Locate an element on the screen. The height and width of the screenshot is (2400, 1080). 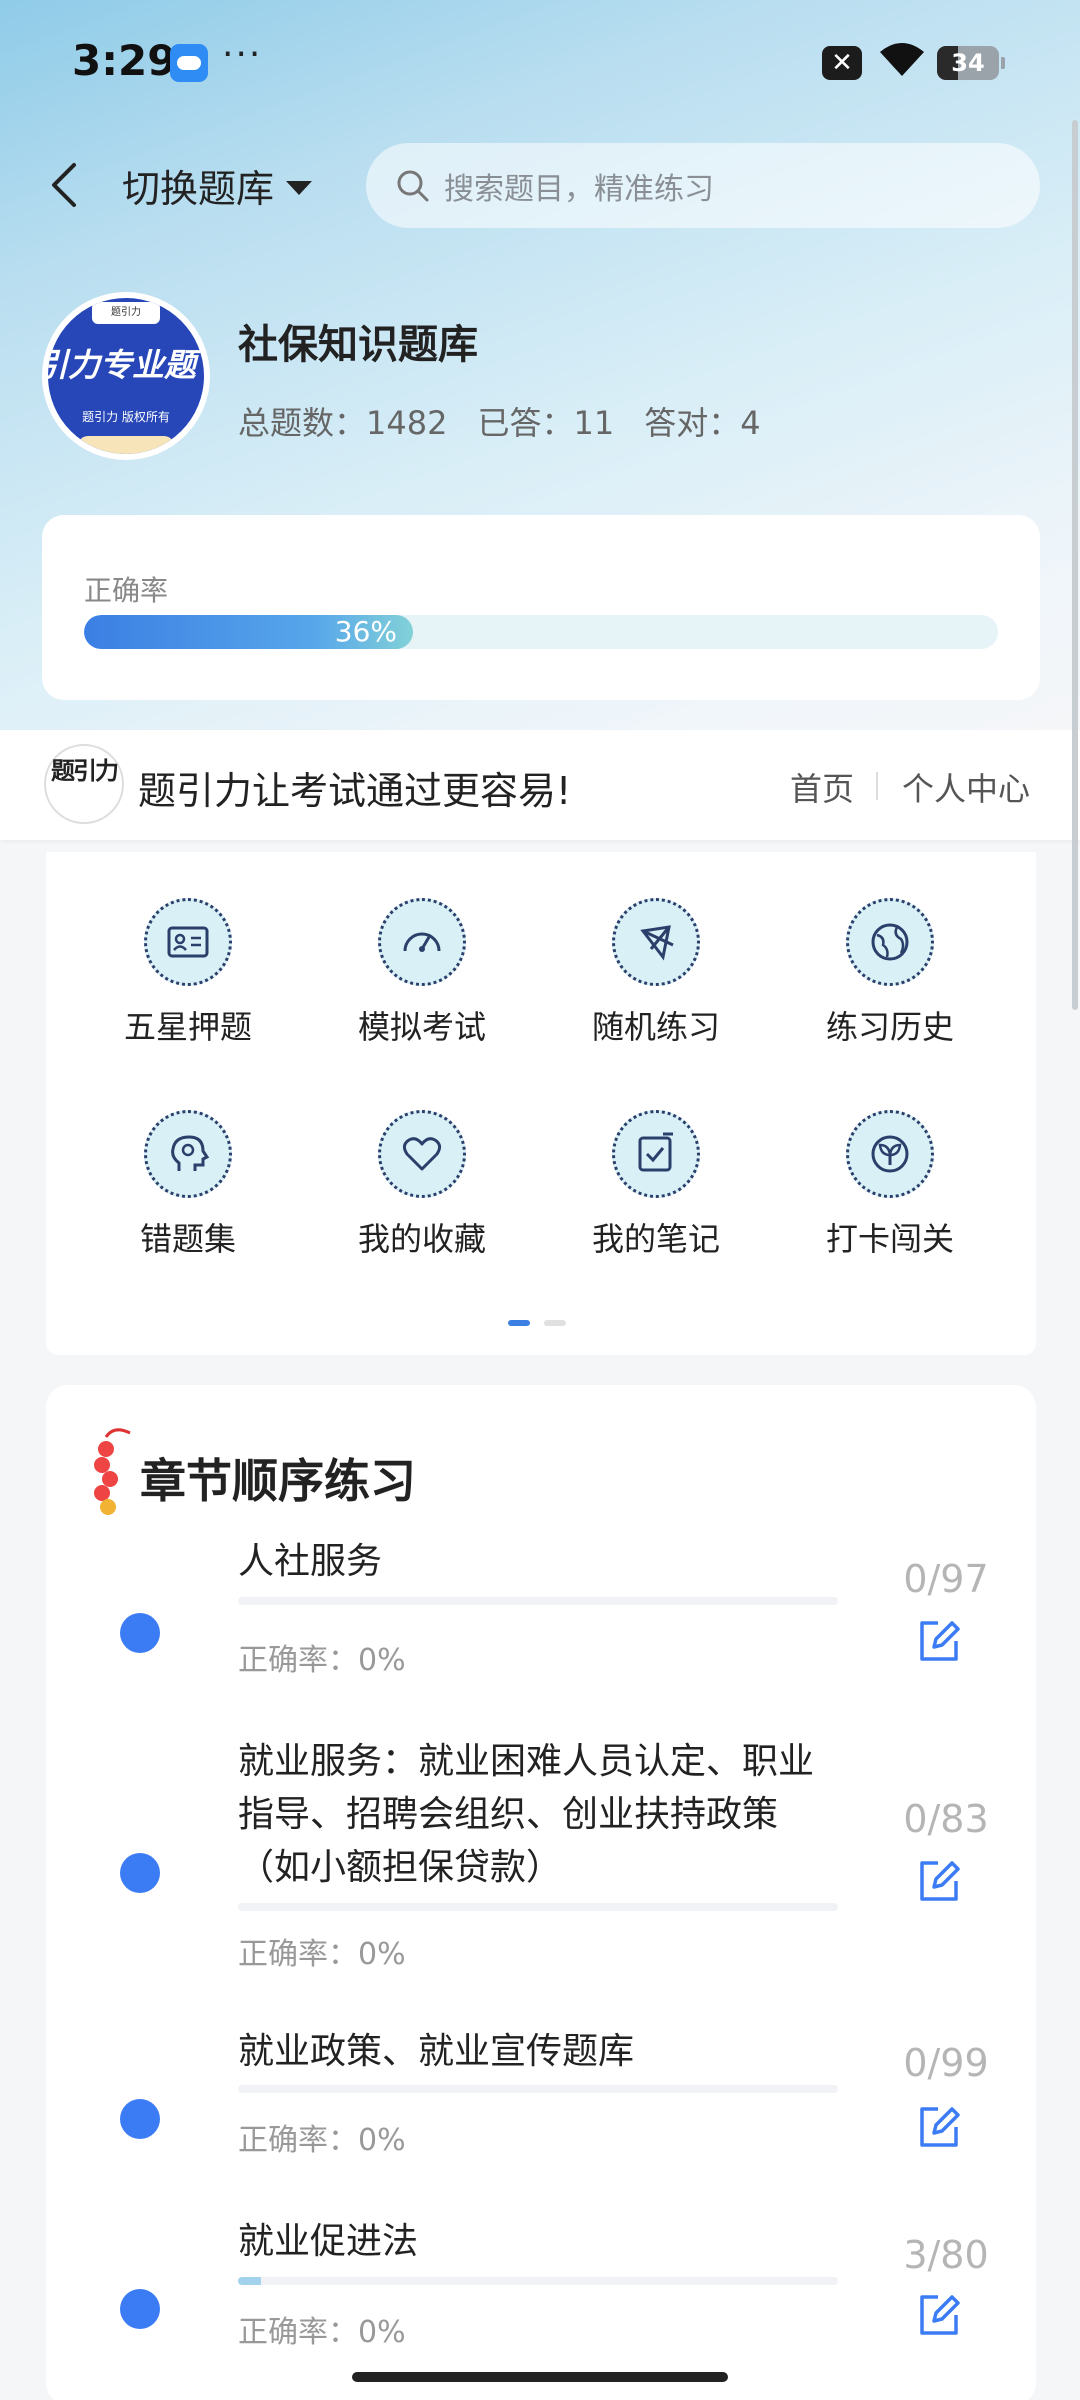
brand-slogan: 题引力让考试通过更容易! is located at coordinates (355, 791).